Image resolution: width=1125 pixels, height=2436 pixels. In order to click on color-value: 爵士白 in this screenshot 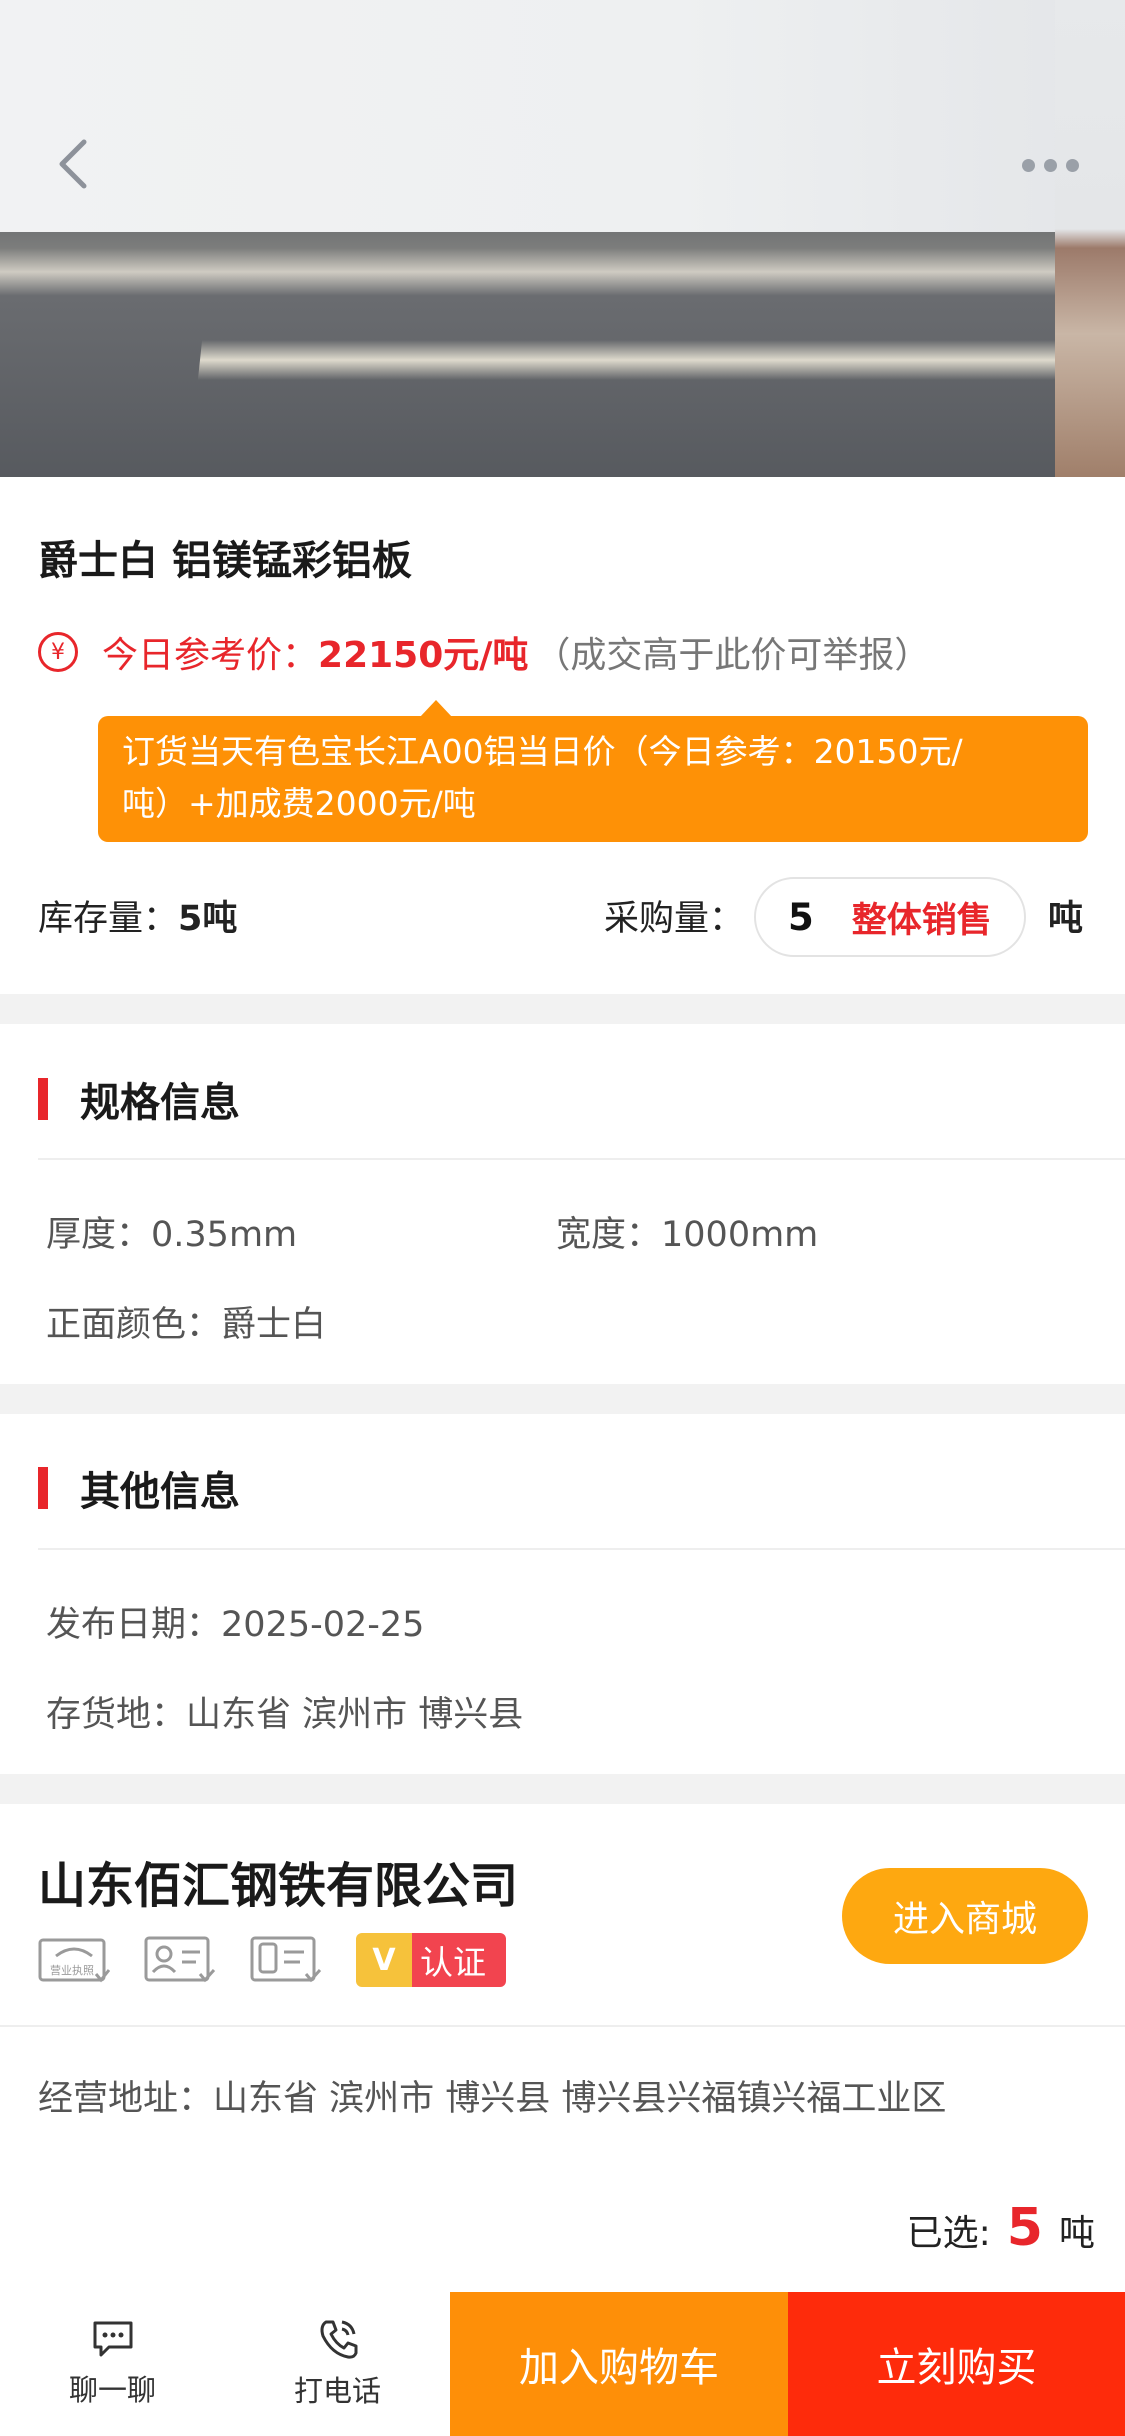, I will do `click(274, 1325)`.